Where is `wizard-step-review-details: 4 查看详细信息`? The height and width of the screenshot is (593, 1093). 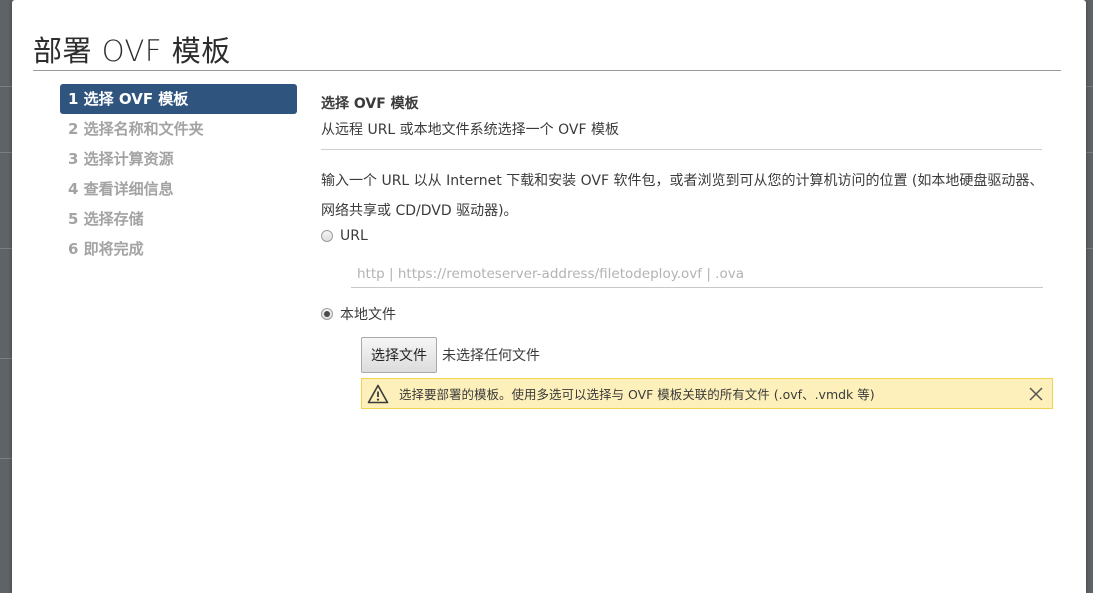
wizard-step-review-details: 4 查看详细信息 is located at coordinates (178, 189).